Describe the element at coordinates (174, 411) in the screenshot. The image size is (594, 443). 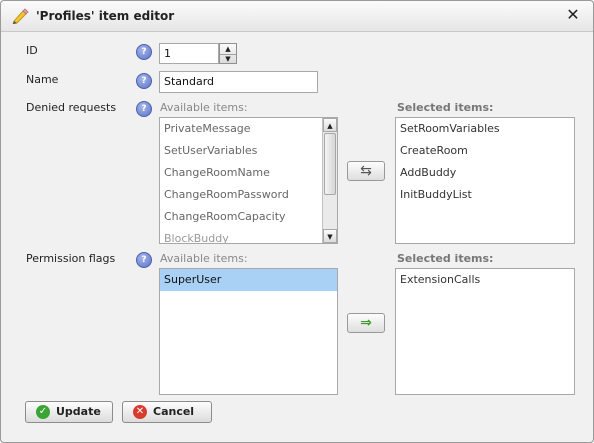
I see `cancel-button-label: Cancel` at that location.